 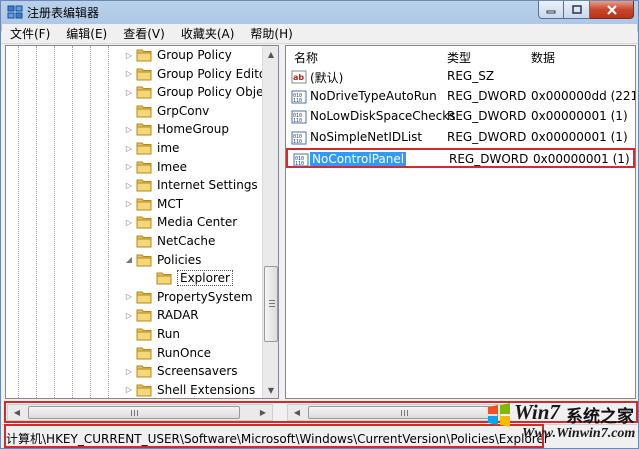 I want to click on close-icon, so click(x=611, y=9).